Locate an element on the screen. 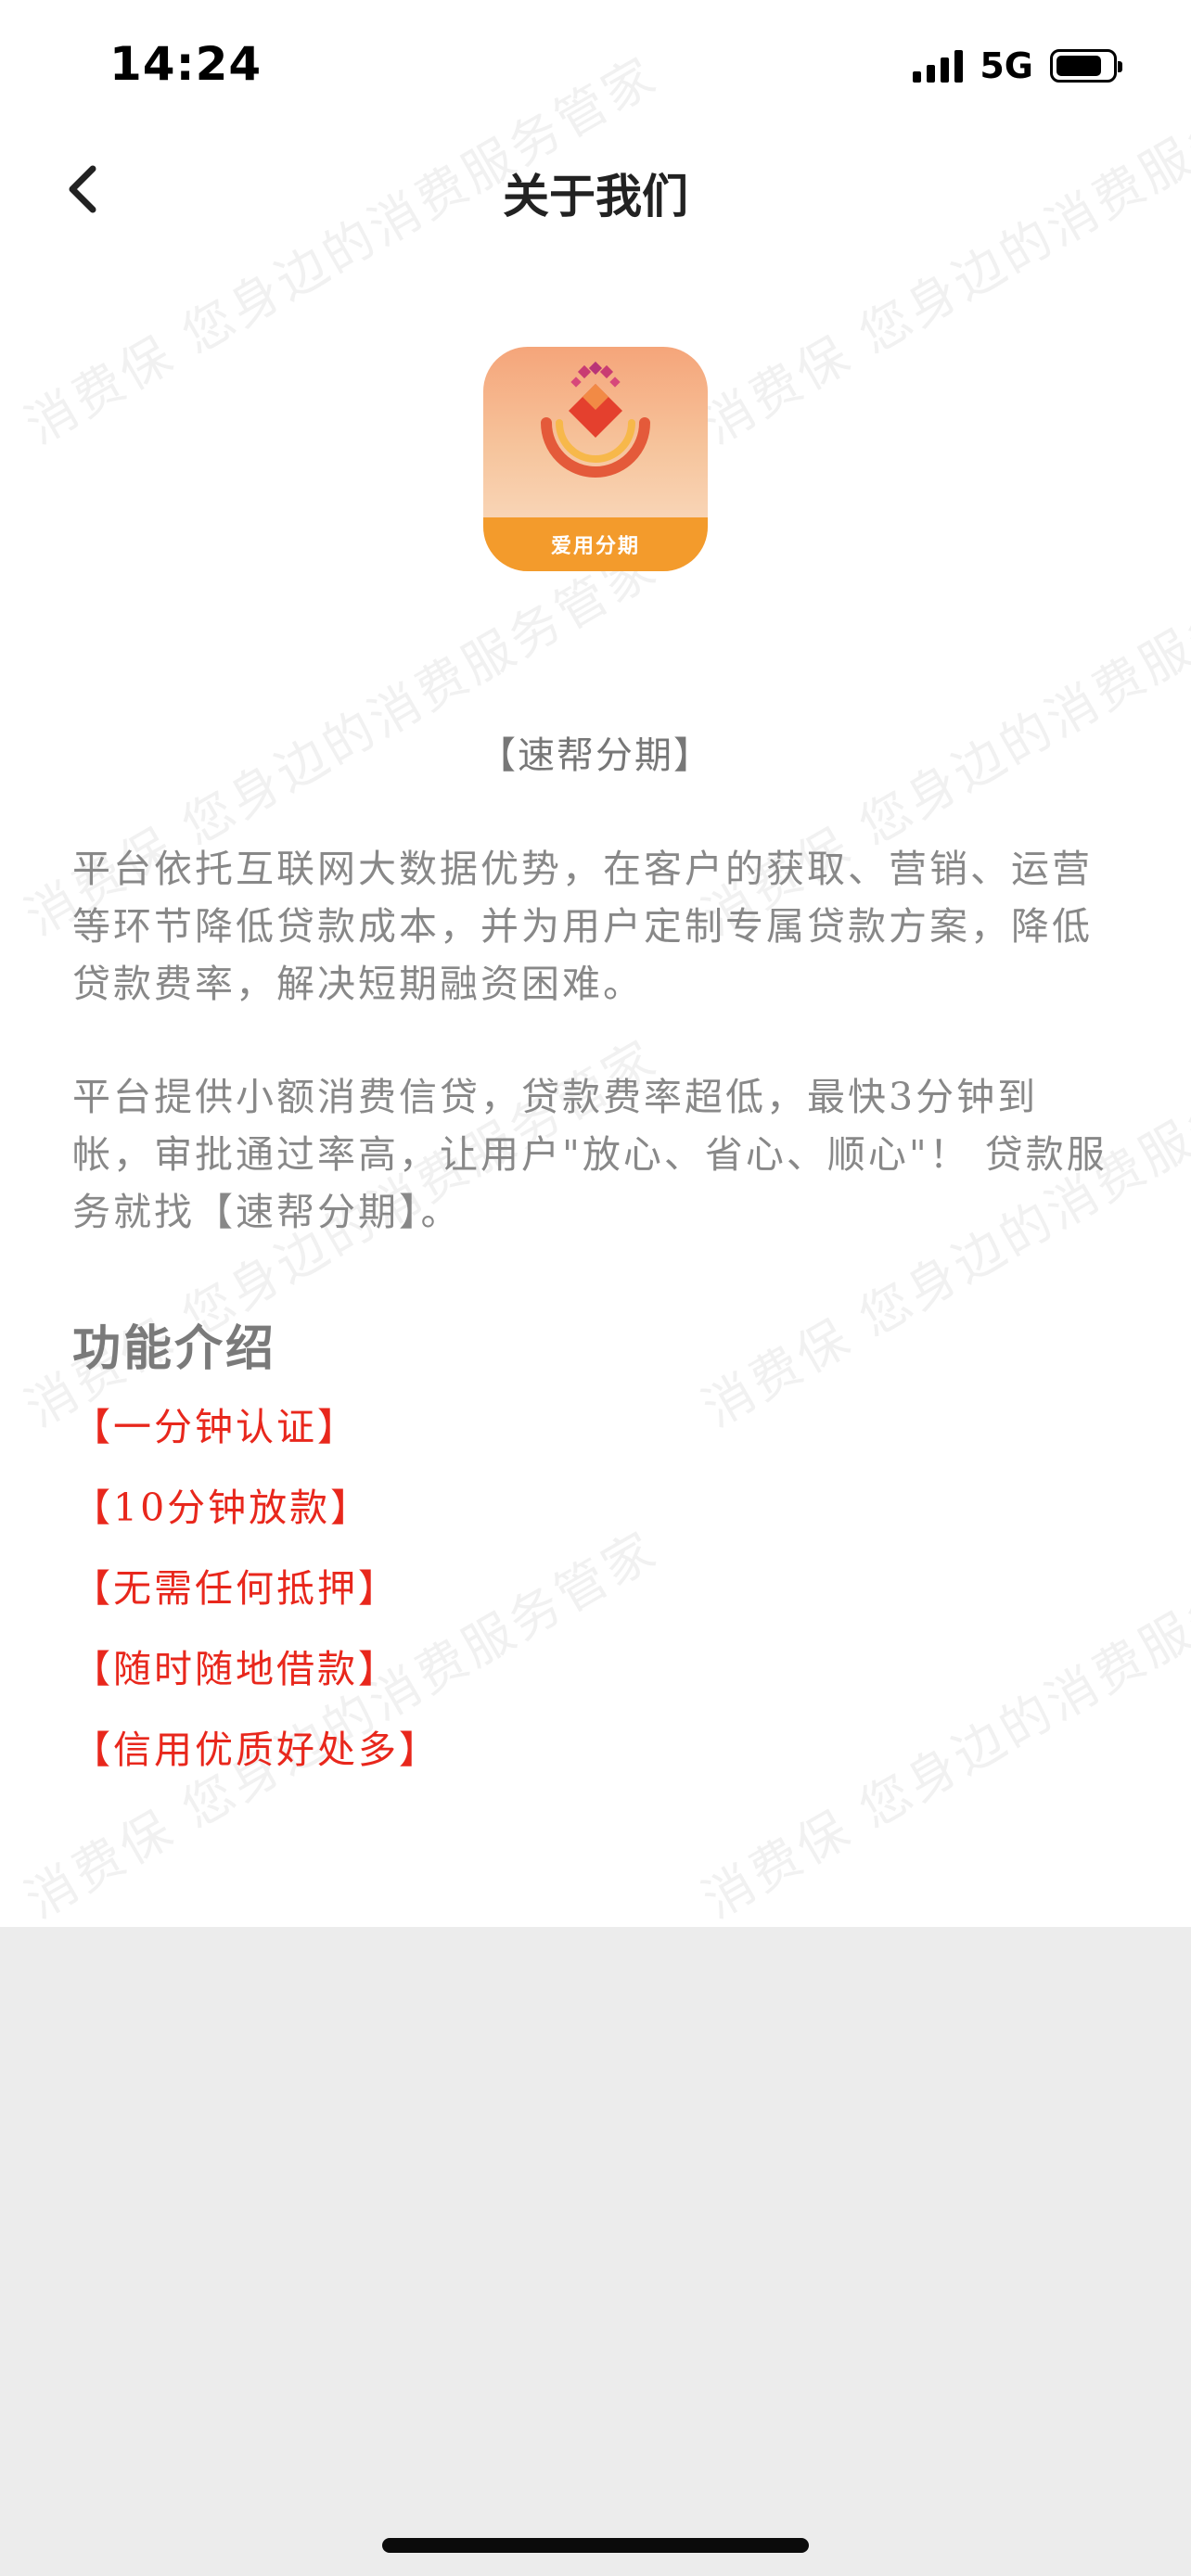  signal-icon is located at coordinates (938, 66).